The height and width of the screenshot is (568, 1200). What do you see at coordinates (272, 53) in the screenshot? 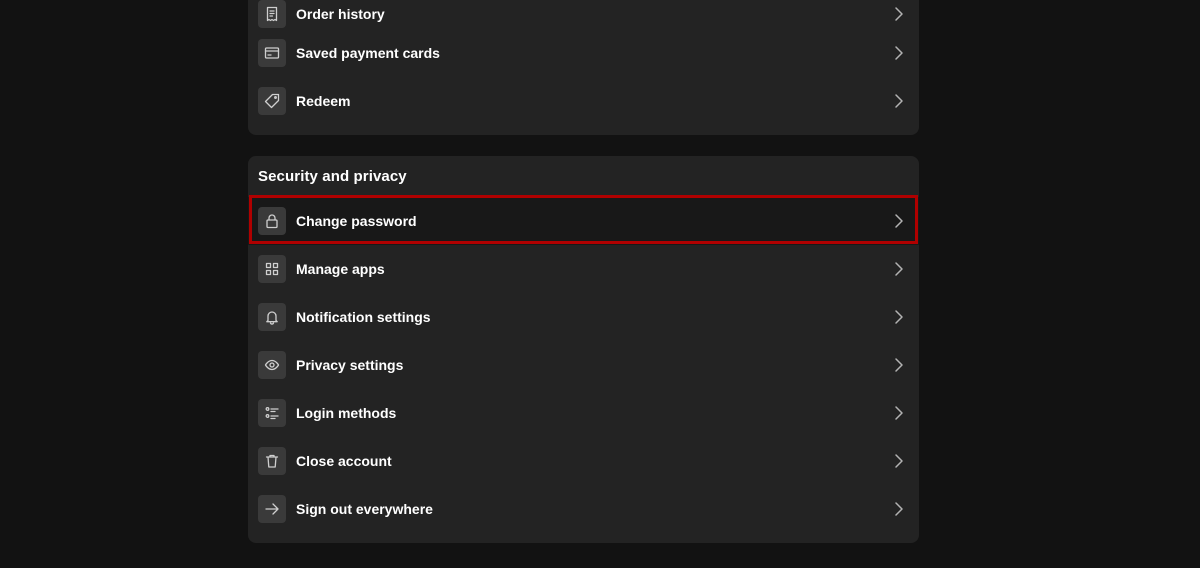
I see `credit-card-icon` at bounding box center [272, 53].